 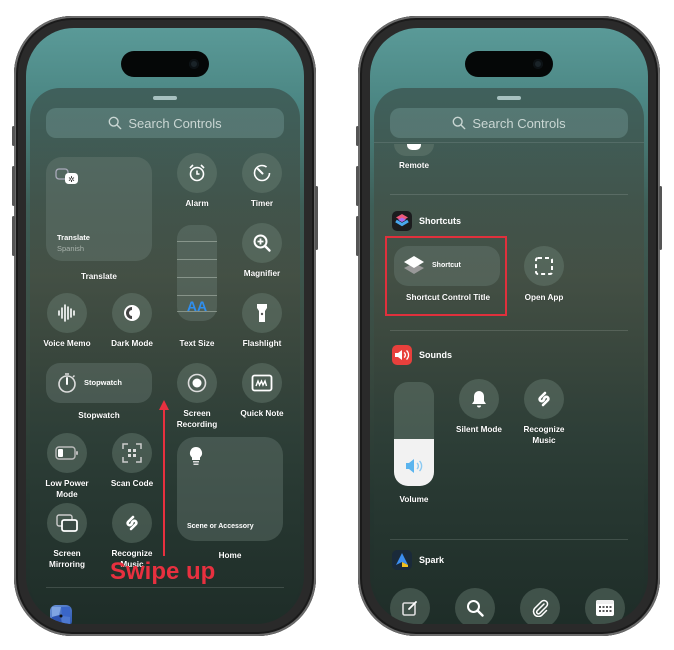 I want to click on flashlight-icon, so click(x=262, y=313).